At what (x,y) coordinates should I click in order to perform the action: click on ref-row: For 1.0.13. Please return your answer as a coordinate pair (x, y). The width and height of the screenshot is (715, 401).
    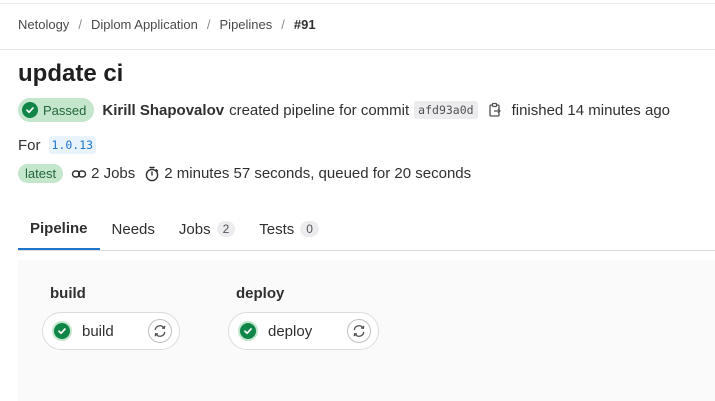
    Looking at the image, I should click on (57, 145).